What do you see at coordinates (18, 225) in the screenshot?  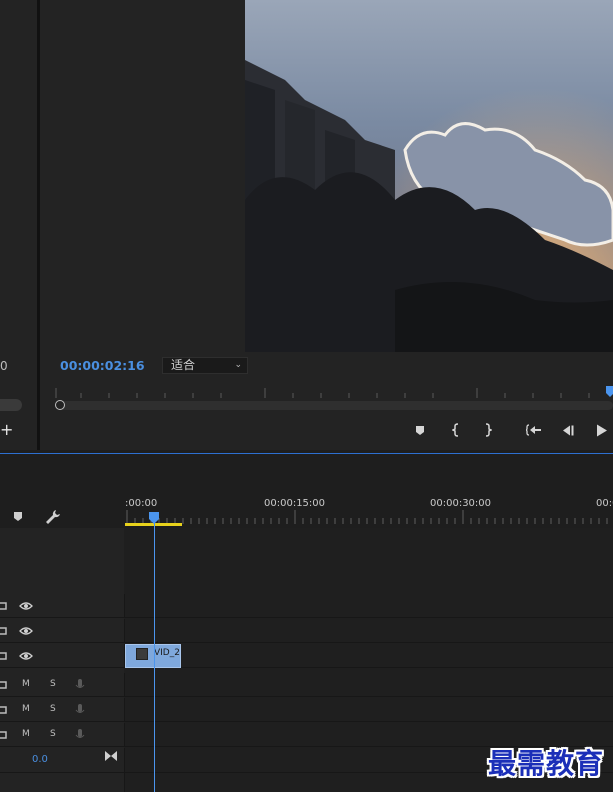 I see `project-panel` at bounding box center [18, 225].